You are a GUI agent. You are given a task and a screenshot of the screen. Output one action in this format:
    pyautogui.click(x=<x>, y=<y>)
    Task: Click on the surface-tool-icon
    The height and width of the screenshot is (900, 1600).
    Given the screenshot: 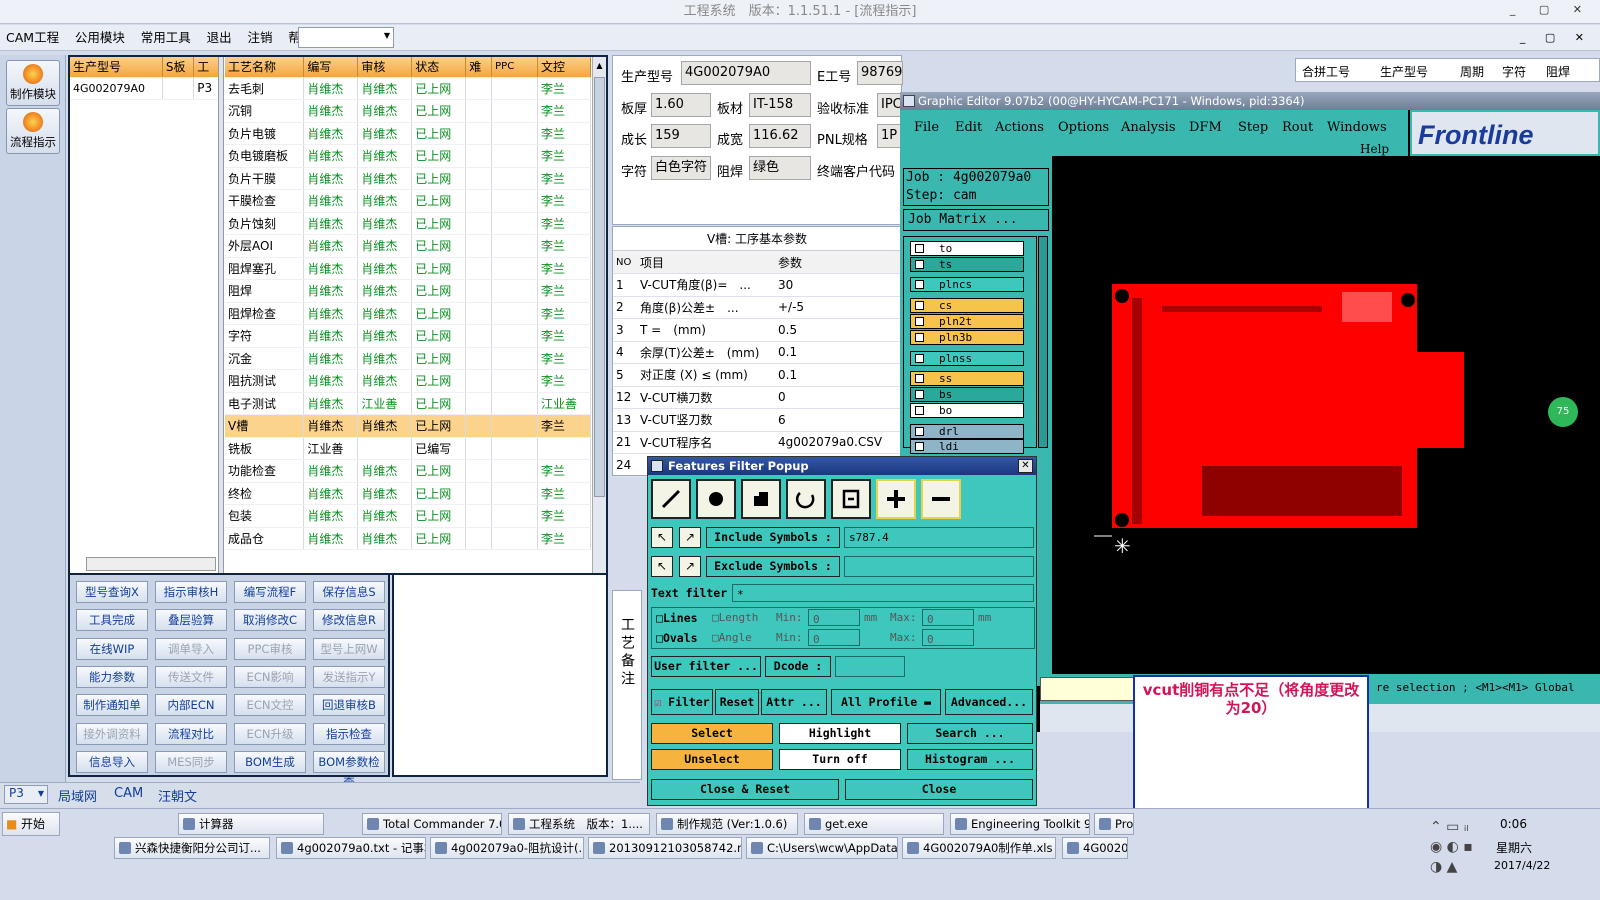 What is the action you would take?
    pyautogui.click(x=761, y=499)
    